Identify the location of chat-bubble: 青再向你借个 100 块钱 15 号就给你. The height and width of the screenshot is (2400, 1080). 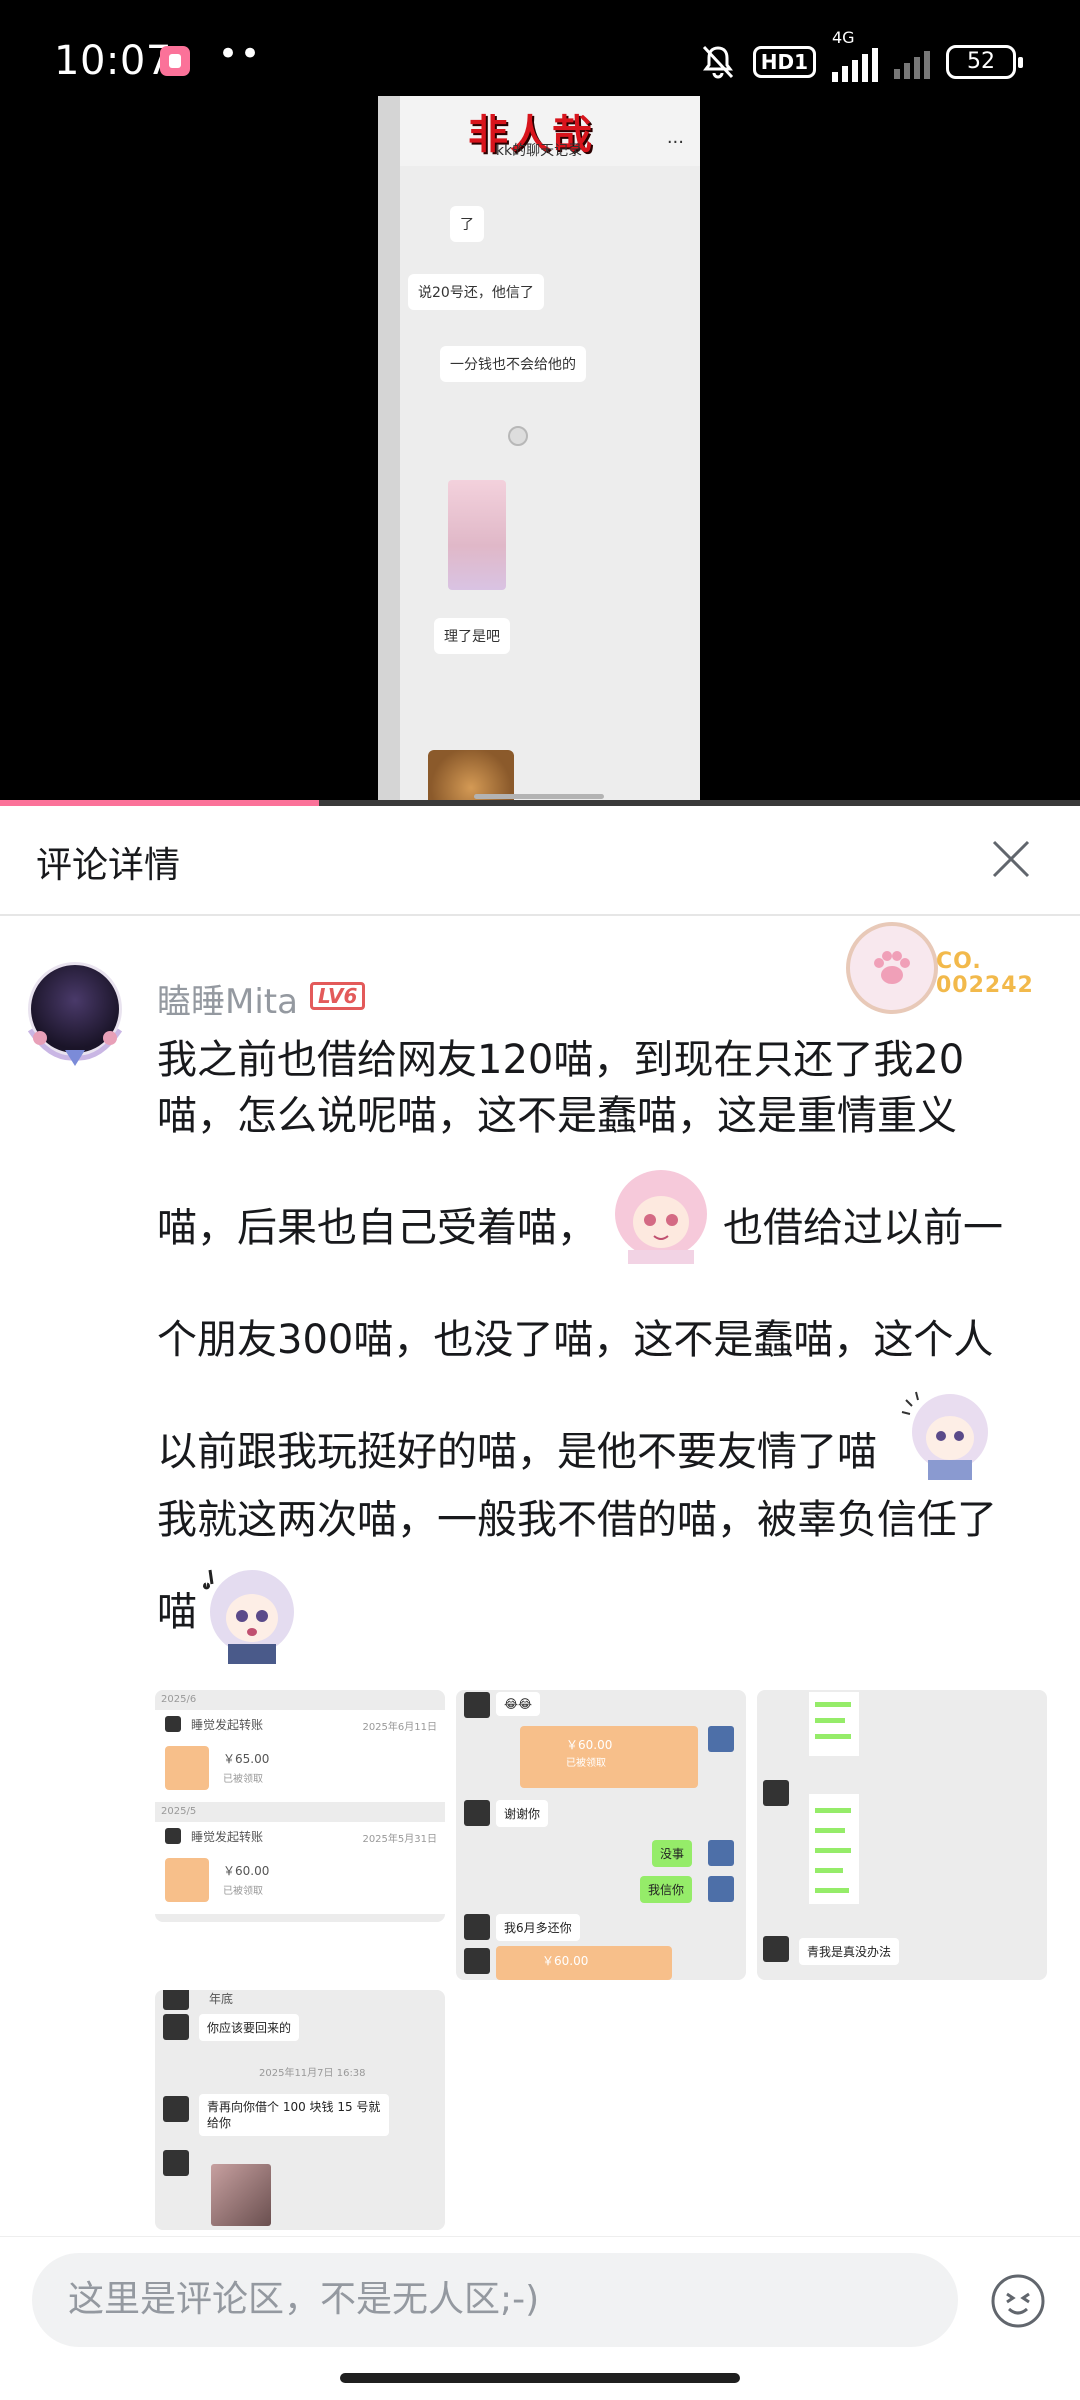
(294, 2115).